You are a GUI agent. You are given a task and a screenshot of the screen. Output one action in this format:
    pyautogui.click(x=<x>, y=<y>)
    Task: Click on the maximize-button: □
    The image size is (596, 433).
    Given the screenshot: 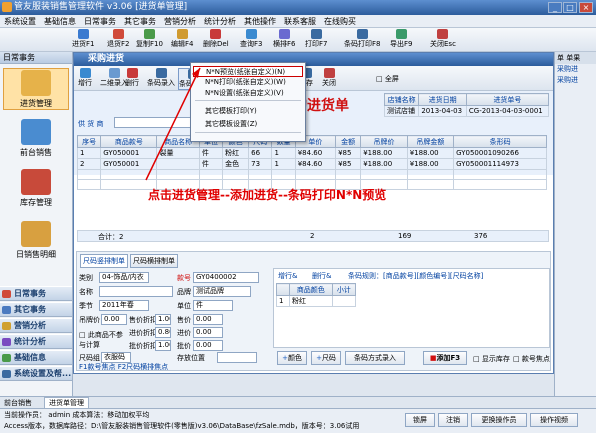 What is the action you would take?
    pyautogui.click(x=570, y=7)
    